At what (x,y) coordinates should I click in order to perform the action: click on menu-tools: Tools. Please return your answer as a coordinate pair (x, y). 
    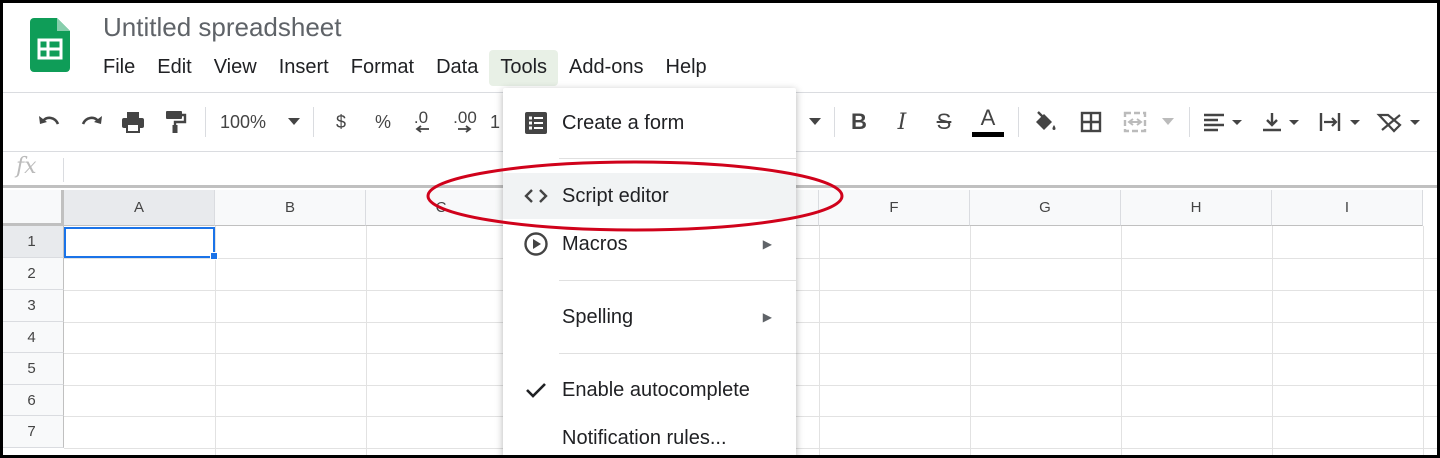
    Looking at the image, I should click on (524, 68).